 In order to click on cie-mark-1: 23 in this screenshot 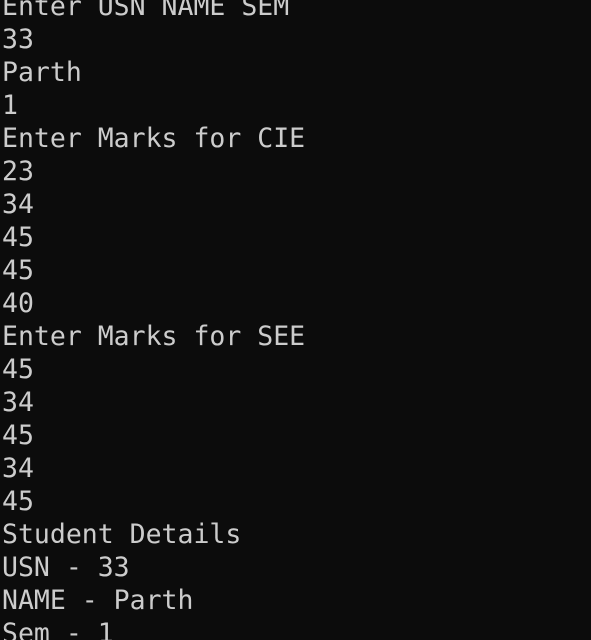, I will do `click(18, 171)`.